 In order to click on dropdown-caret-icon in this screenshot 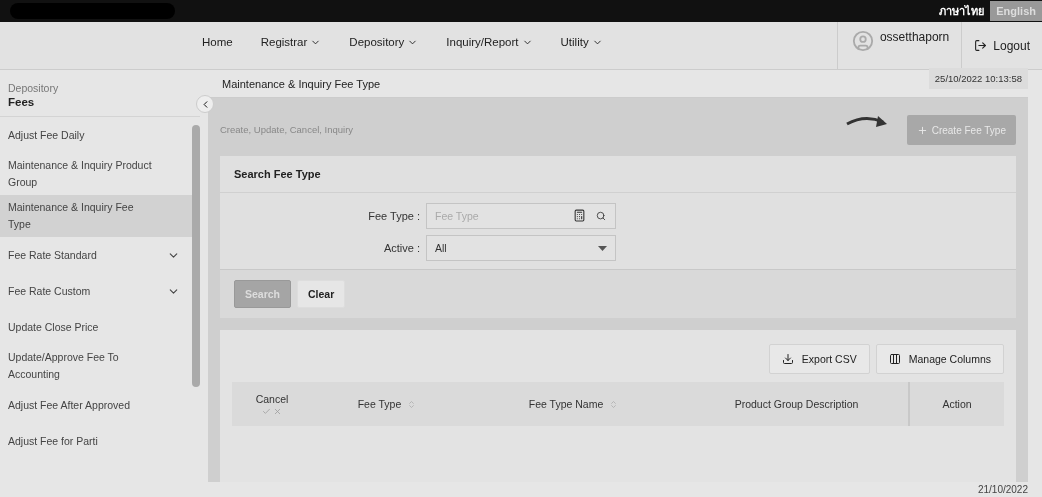, I will do `click(602, 248)`.